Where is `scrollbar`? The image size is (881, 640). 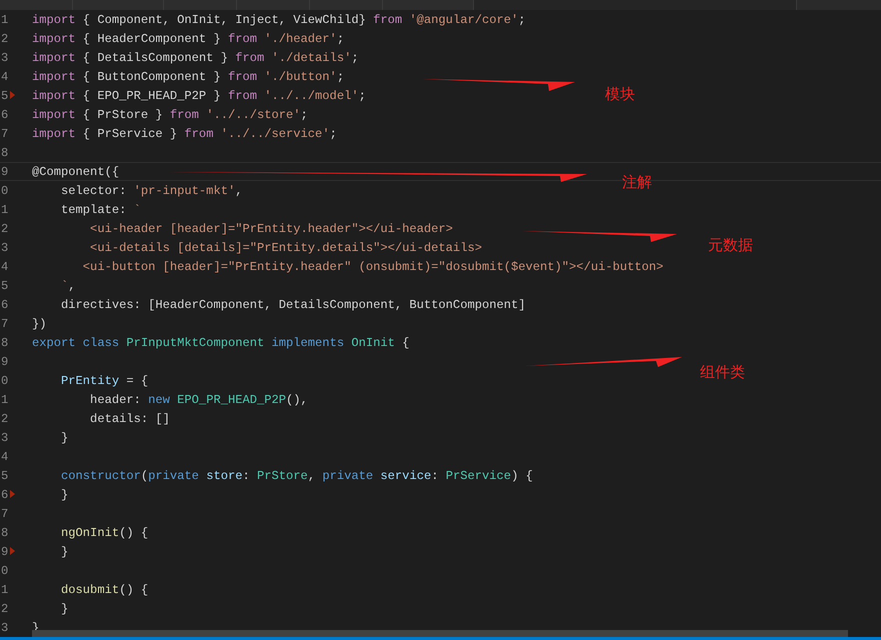
scrollbar is located at coordinates (440, 633).